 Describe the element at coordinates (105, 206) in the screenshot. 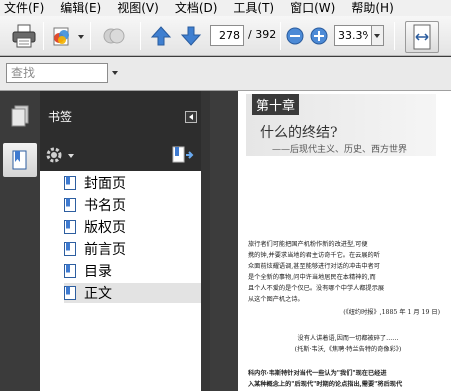

I see `bookmark-label: 书名页` at that location.